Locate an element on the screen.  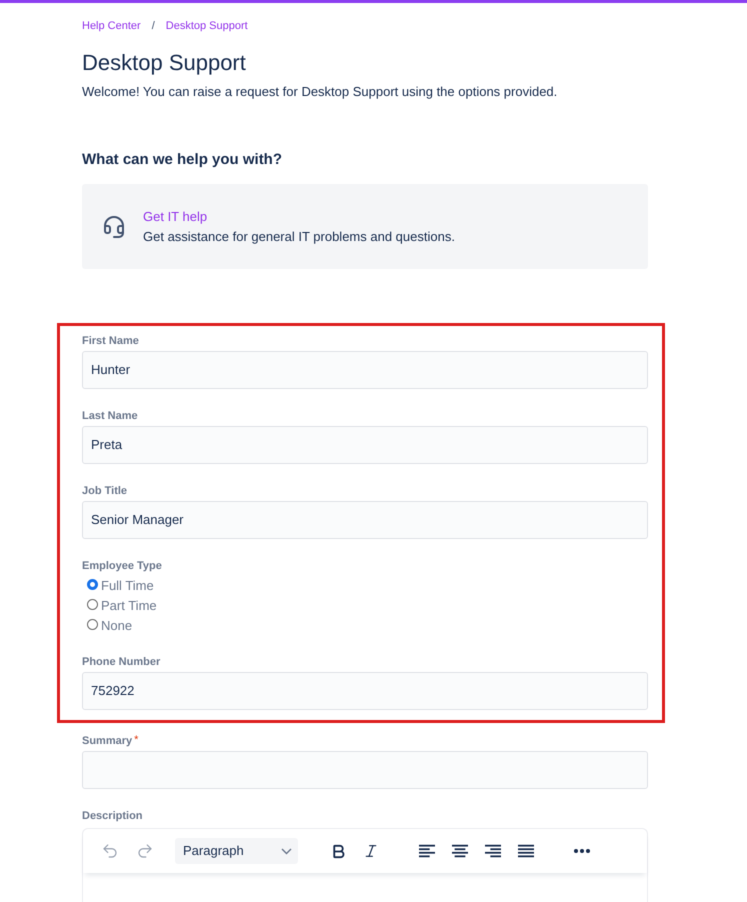
align-center-icon is located at coordinates (460, 851).